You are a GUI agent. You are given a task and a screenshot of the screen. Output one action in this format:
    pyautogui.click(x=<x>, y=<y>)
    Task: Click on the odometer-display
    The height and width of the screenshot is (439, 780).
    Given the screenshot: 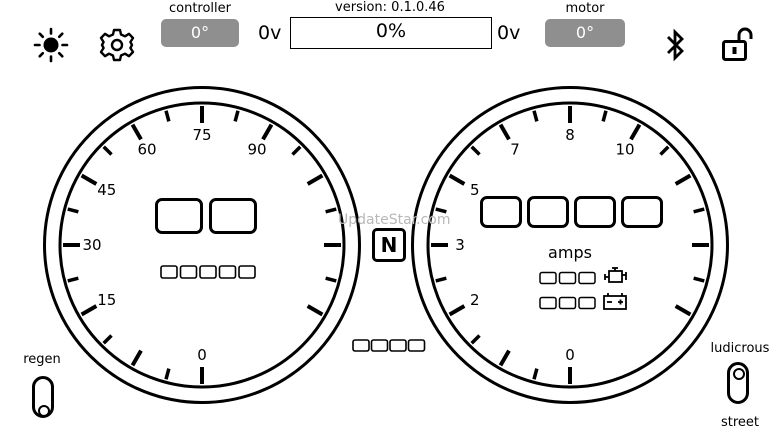 What is the action you would take?
    pyautogui.click(x=209, y=274)
    